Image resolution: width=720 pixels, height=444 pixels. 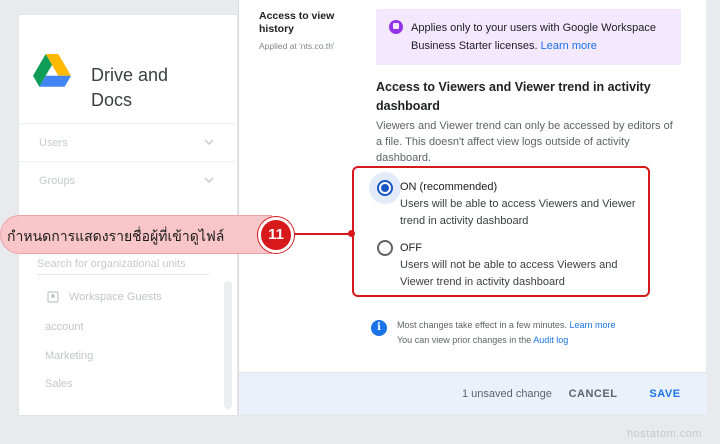 I want to click on annotation-connector-dot, so click(x=351, y=233).